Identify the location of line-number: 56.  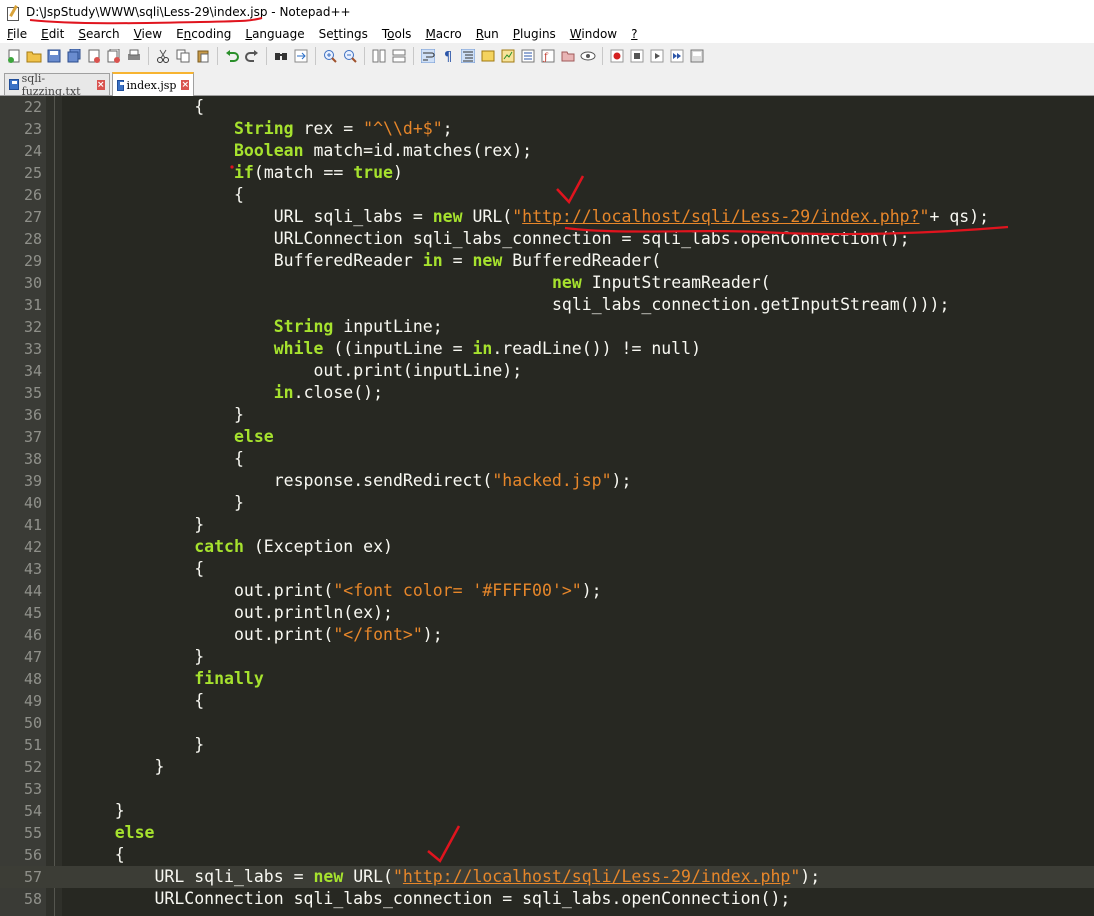
(32, 855).